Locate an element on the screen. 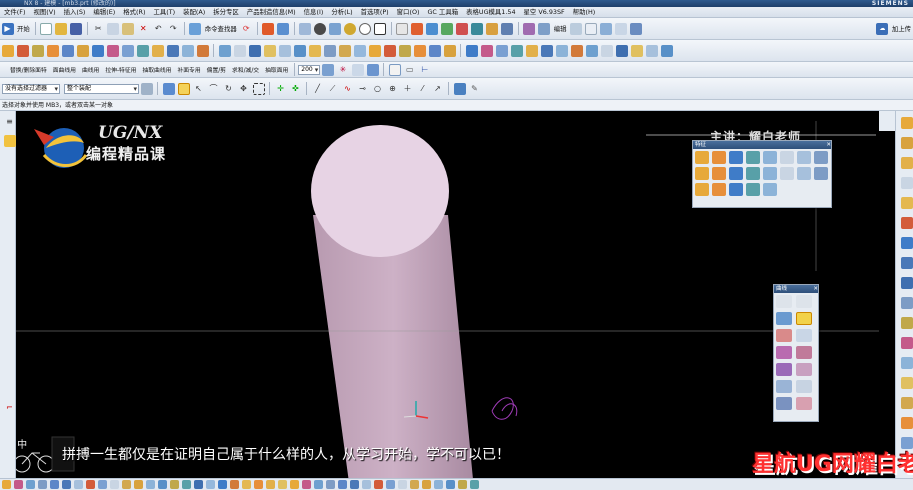 The height and width of the screenshot is (490, 913). arrow-select-icon: ↖ is located at coordinates (199, 89).